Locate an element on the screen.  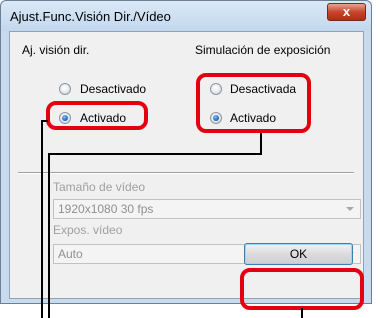
close-icon: x is located at coordinates (346, 11).